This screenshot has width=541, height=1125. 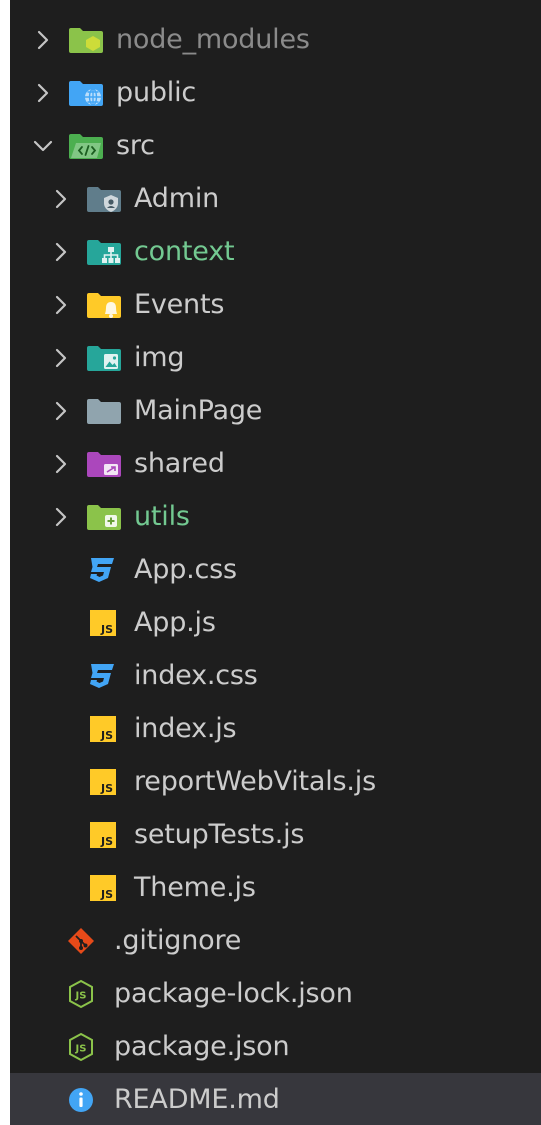 I want to click on tree-item-shared: shared, so click(x=275, y=463).